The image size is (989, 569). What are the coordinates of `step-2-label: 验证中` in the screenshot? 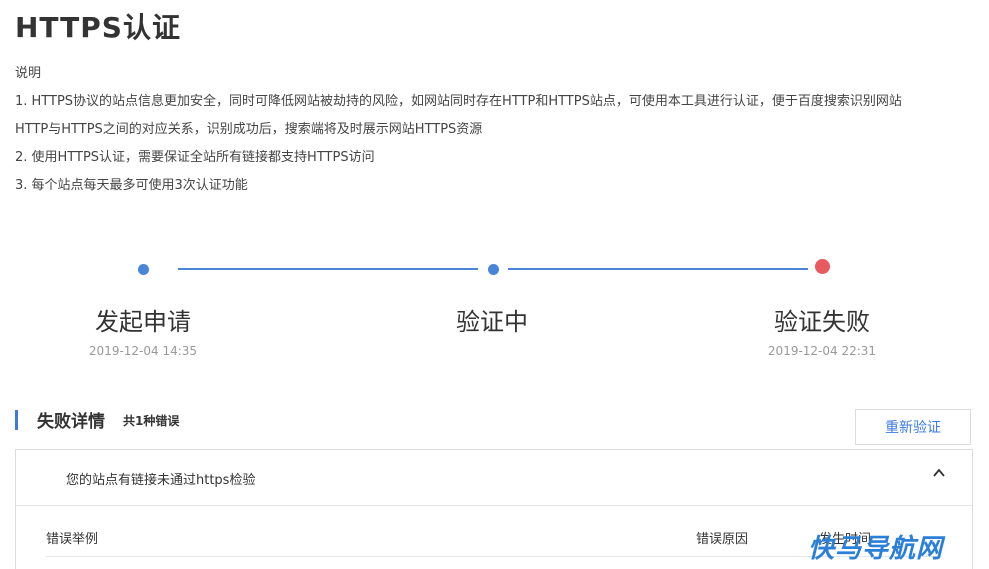 It's located at (492, 322).